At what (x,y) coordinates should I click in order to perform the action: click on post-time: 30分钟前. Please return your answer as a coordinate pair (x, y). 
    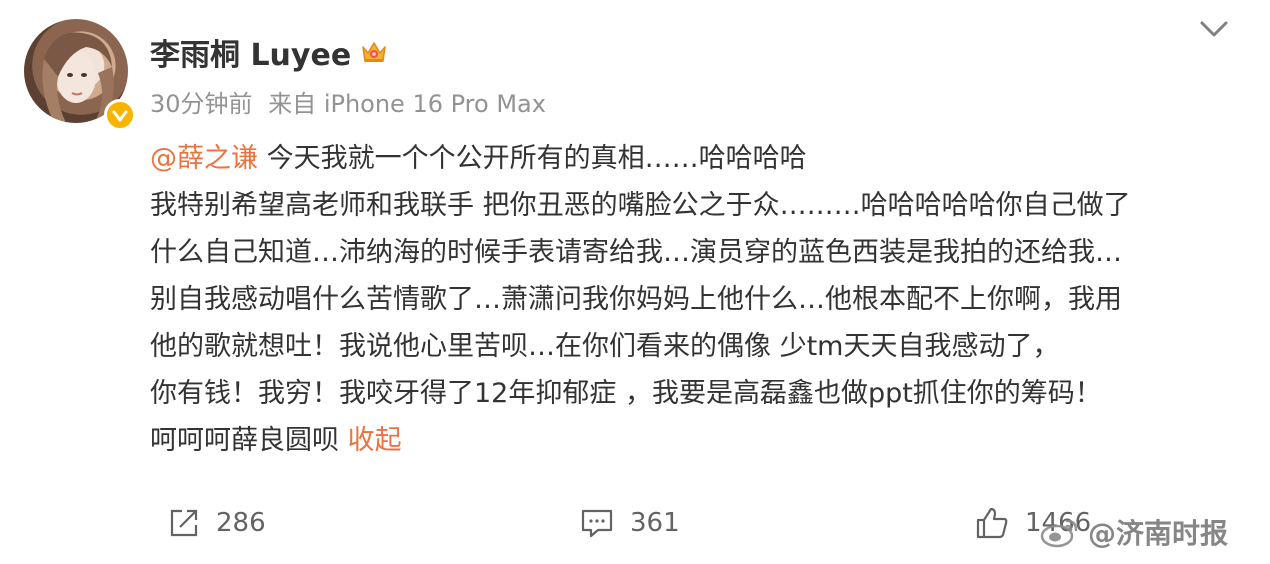
    Looking at the image, I should click on (201, 104).